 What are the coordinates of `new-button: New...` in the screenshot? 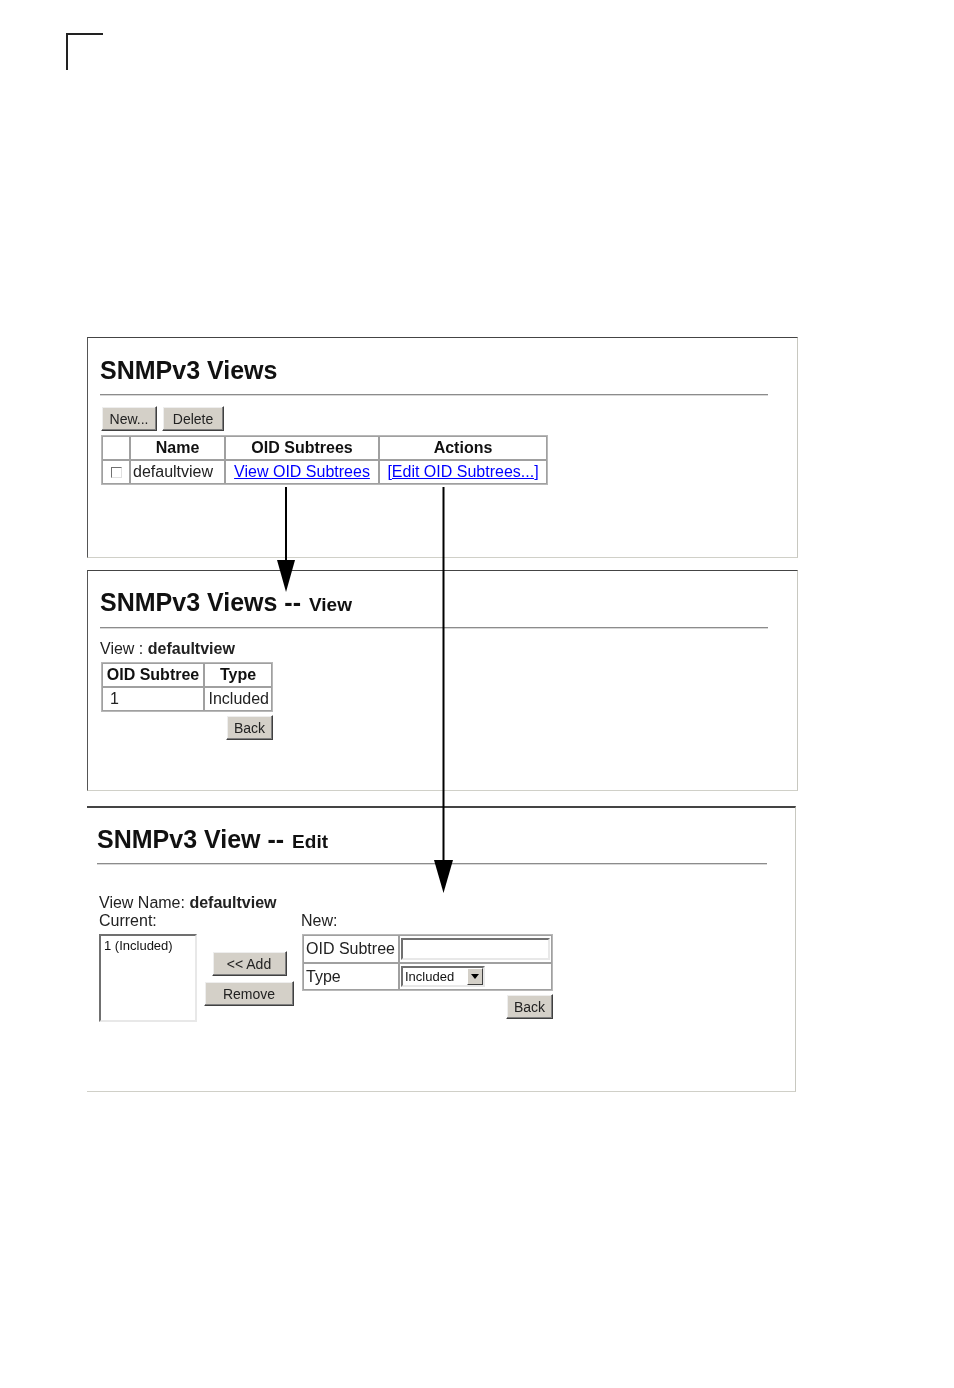 It's located at (129, 418).